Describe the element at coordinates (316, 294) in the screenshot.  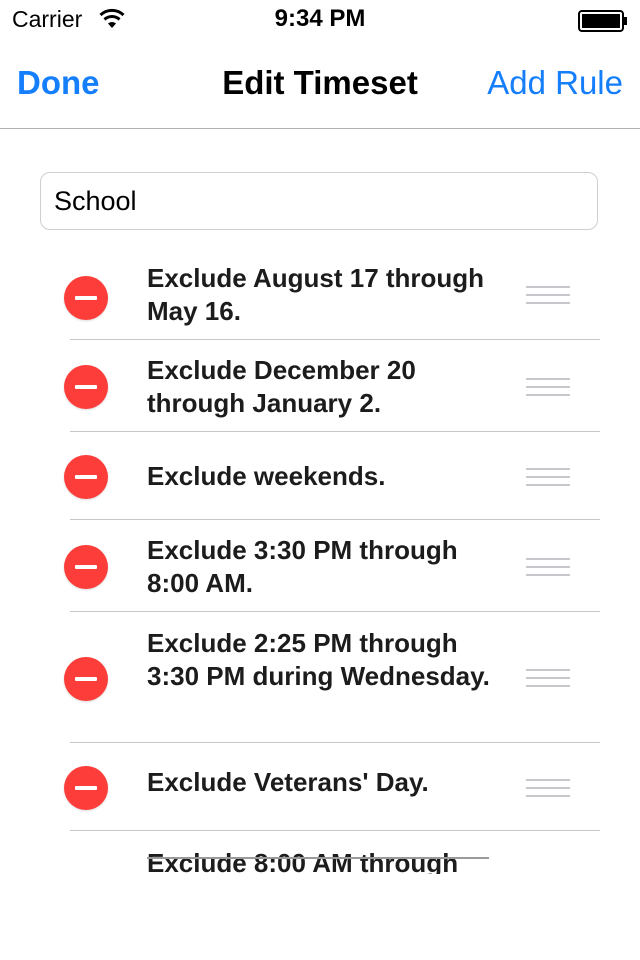
I see `rule-text: Exclude August 17 through May 16.` at that location.